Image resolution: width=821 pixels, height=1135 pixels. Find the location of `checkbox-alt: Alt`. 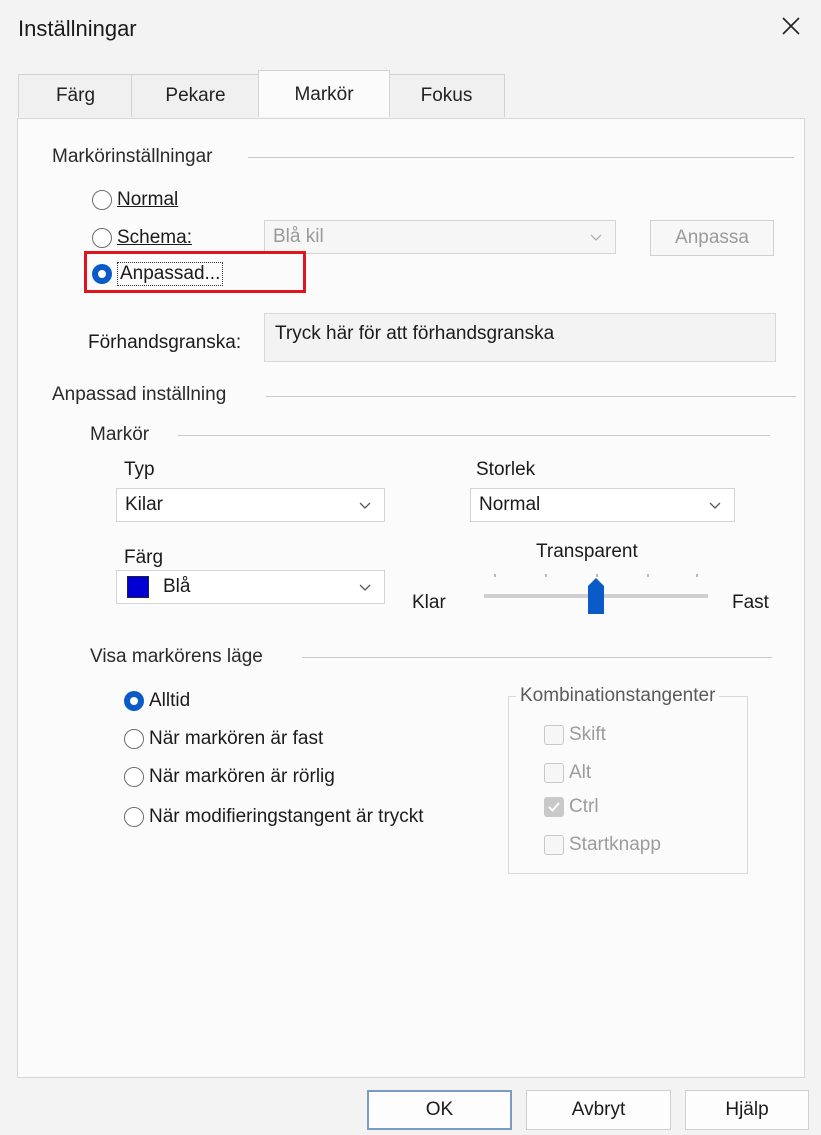

checkbox-alt: Alt is located at coordinates (567, 773).